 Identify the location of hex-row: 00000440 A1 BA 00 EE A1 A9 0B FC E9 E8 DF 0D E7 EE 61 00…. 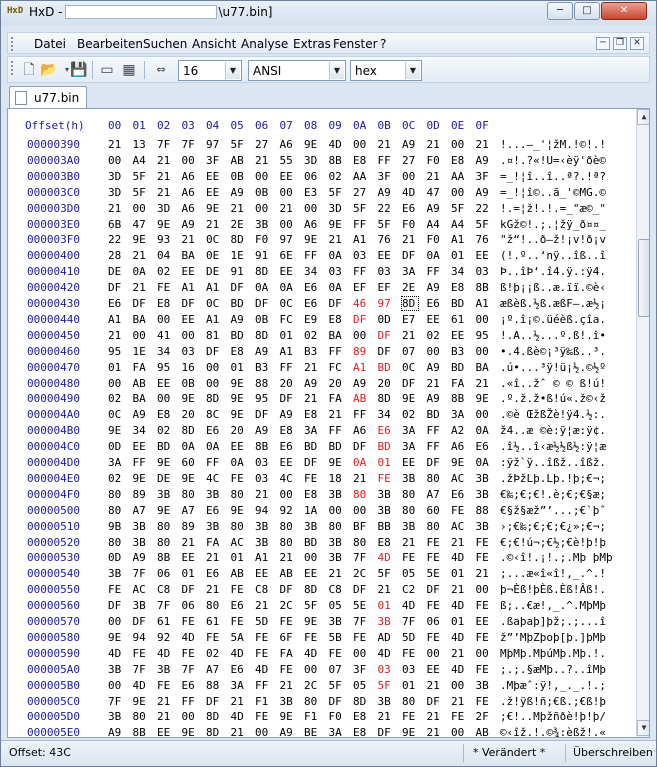
(318, 321).